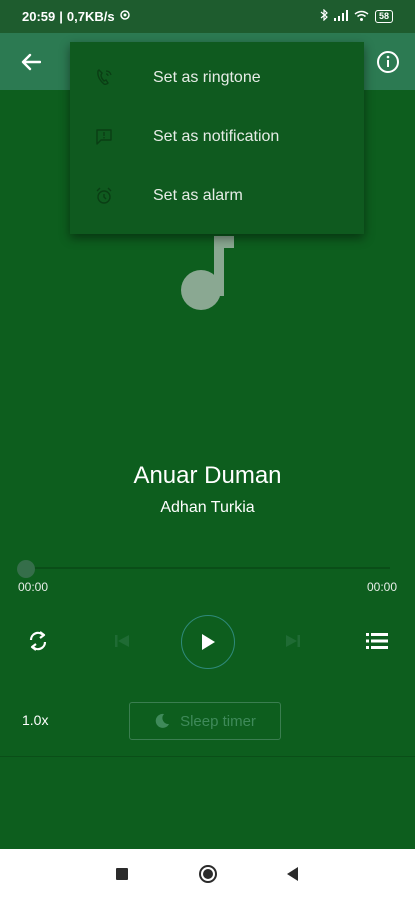 The height and width of the screenshot is (900, 415). I want to click on alarm-clock-icon, so click(104, 196).